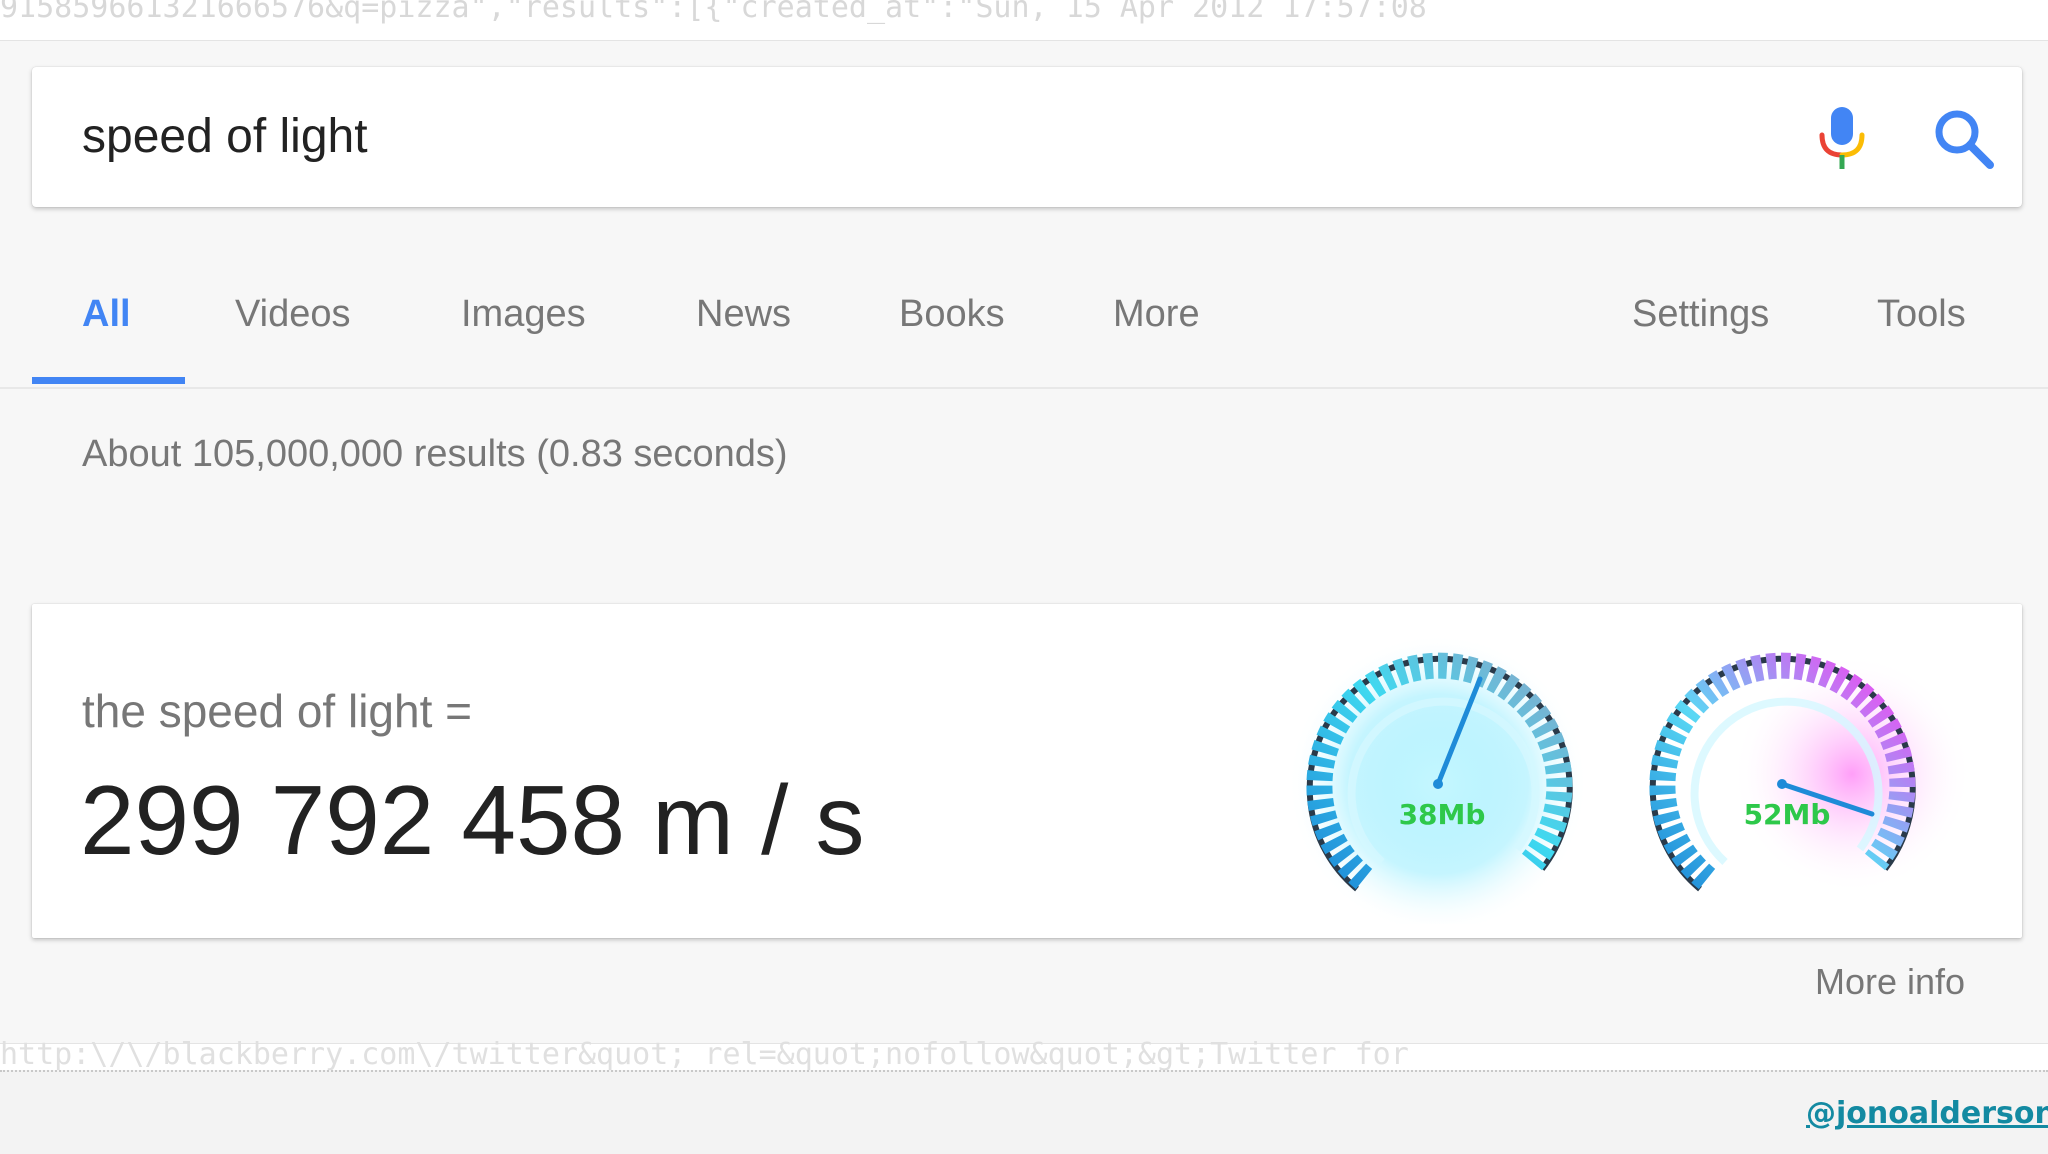  Describe the element at coordinates (523, 314) in the screenshot. I see `tab-images: Images` at that location.